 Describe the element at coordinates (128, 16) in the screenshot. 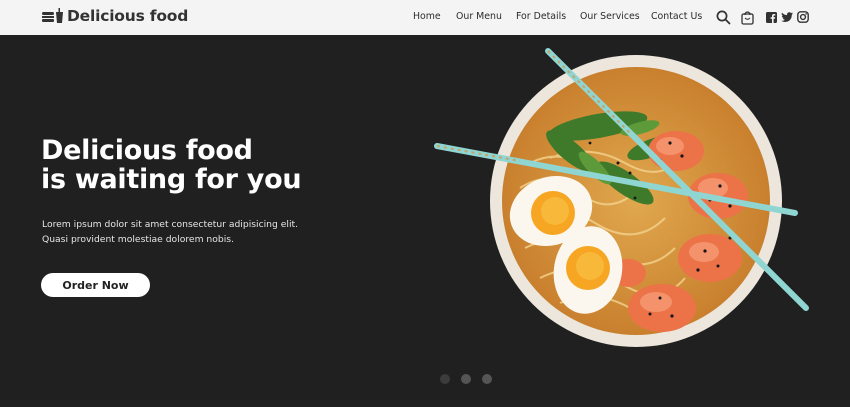

I see `brand-name: Delicious food` at that location.